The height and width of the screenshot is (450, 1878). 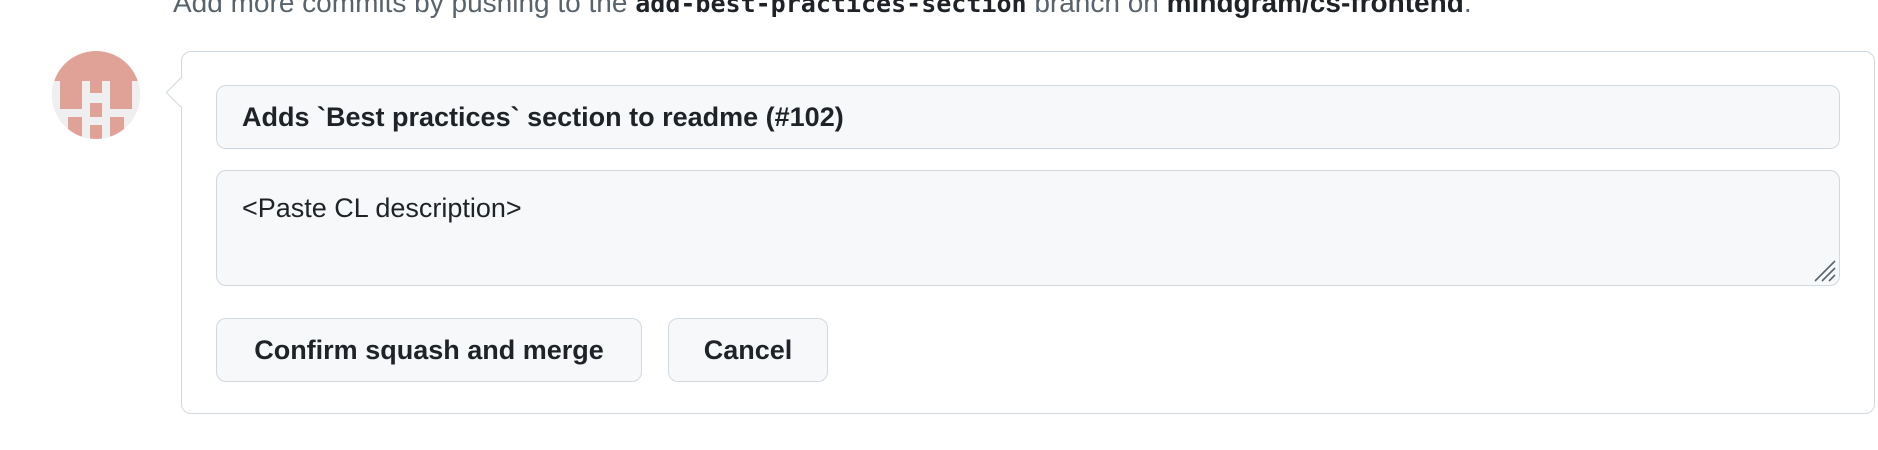 I want to click on repo-name: mindgram/cs-frontend, so click(x=1315, y=9).